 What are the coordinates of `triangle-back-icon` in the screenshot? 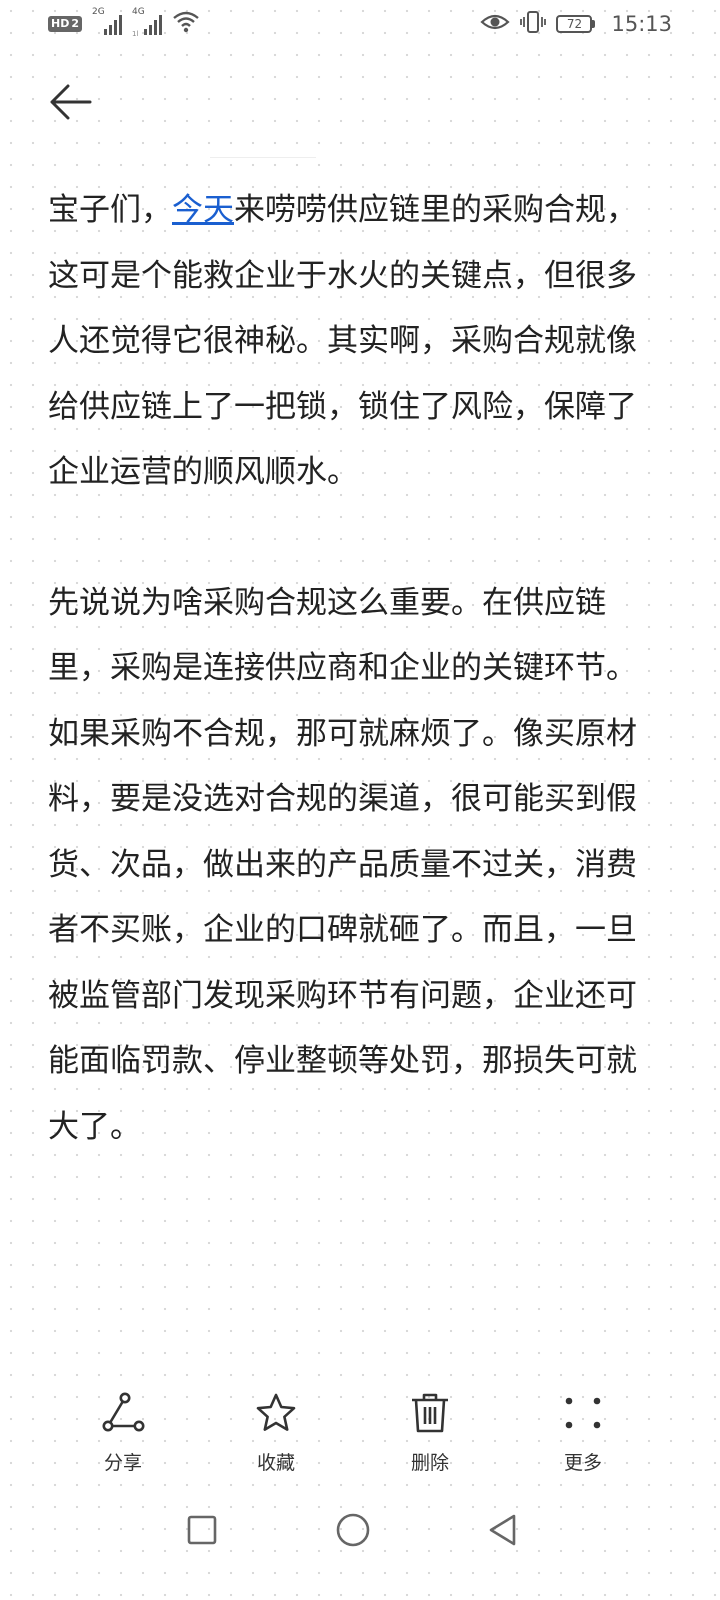 It's located at (502, 1530).